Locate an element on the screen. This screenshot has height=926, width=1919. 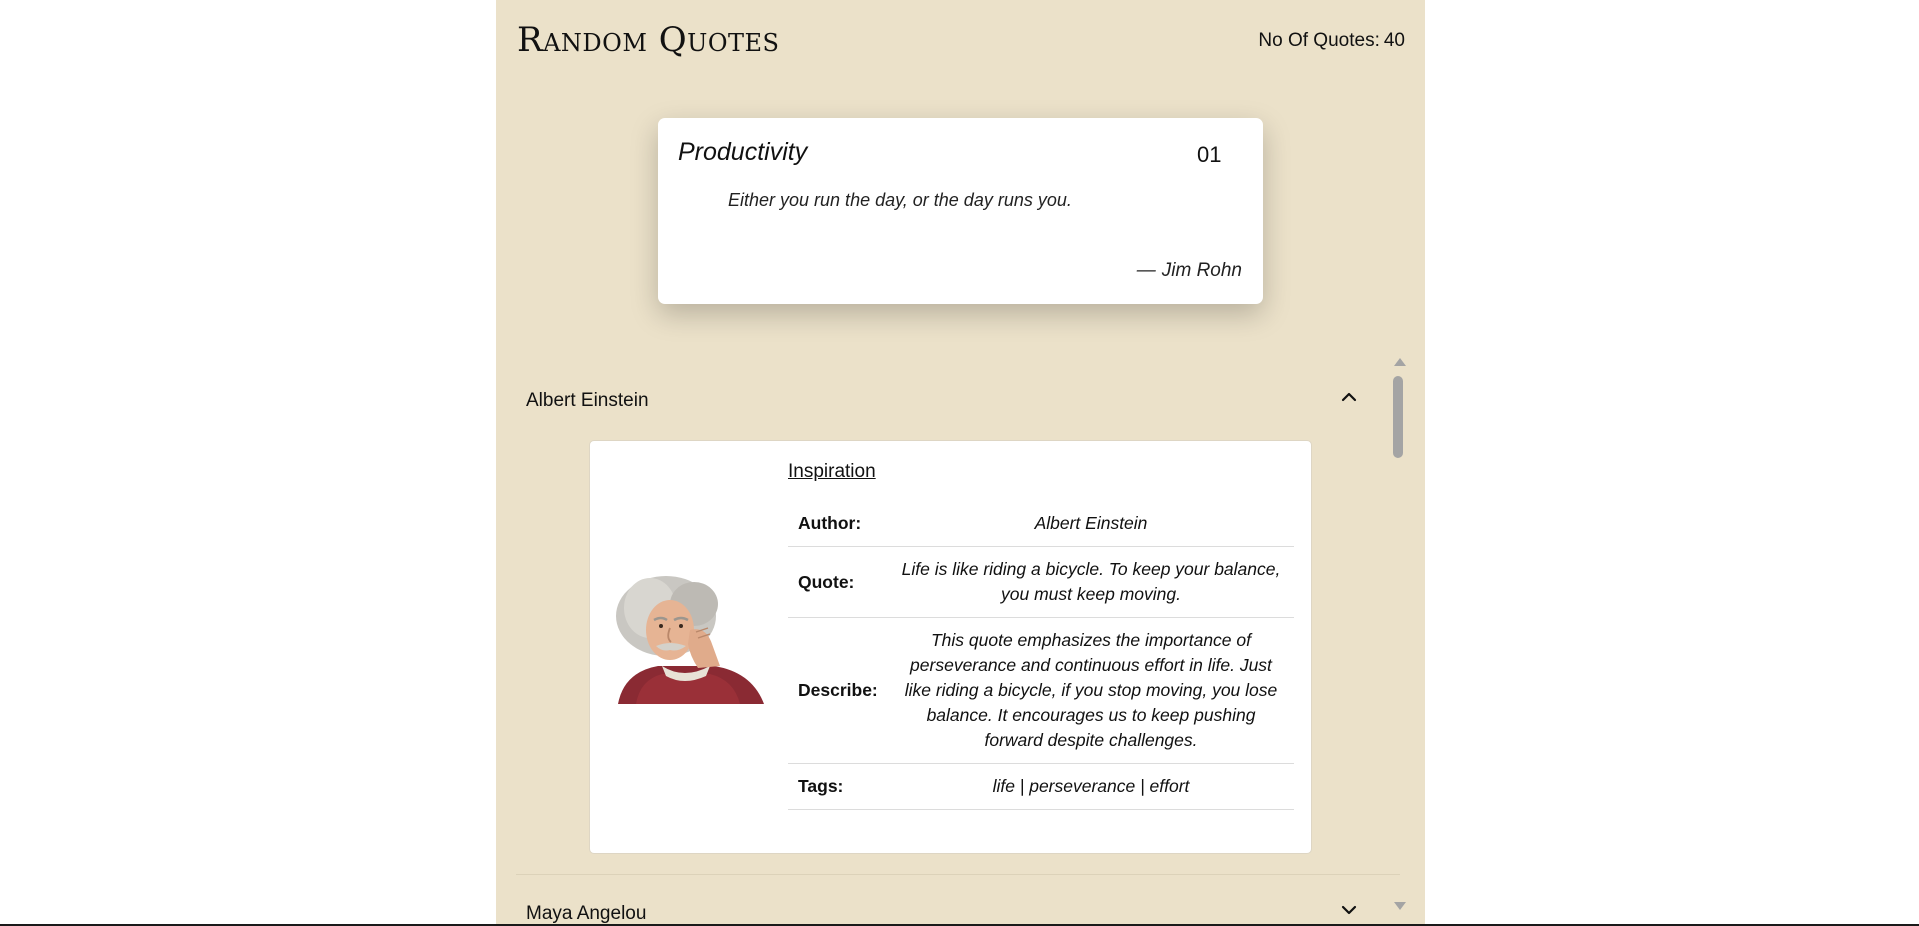
quote-count-label: No Of Quotes: is located at coordinates (1319, 40).